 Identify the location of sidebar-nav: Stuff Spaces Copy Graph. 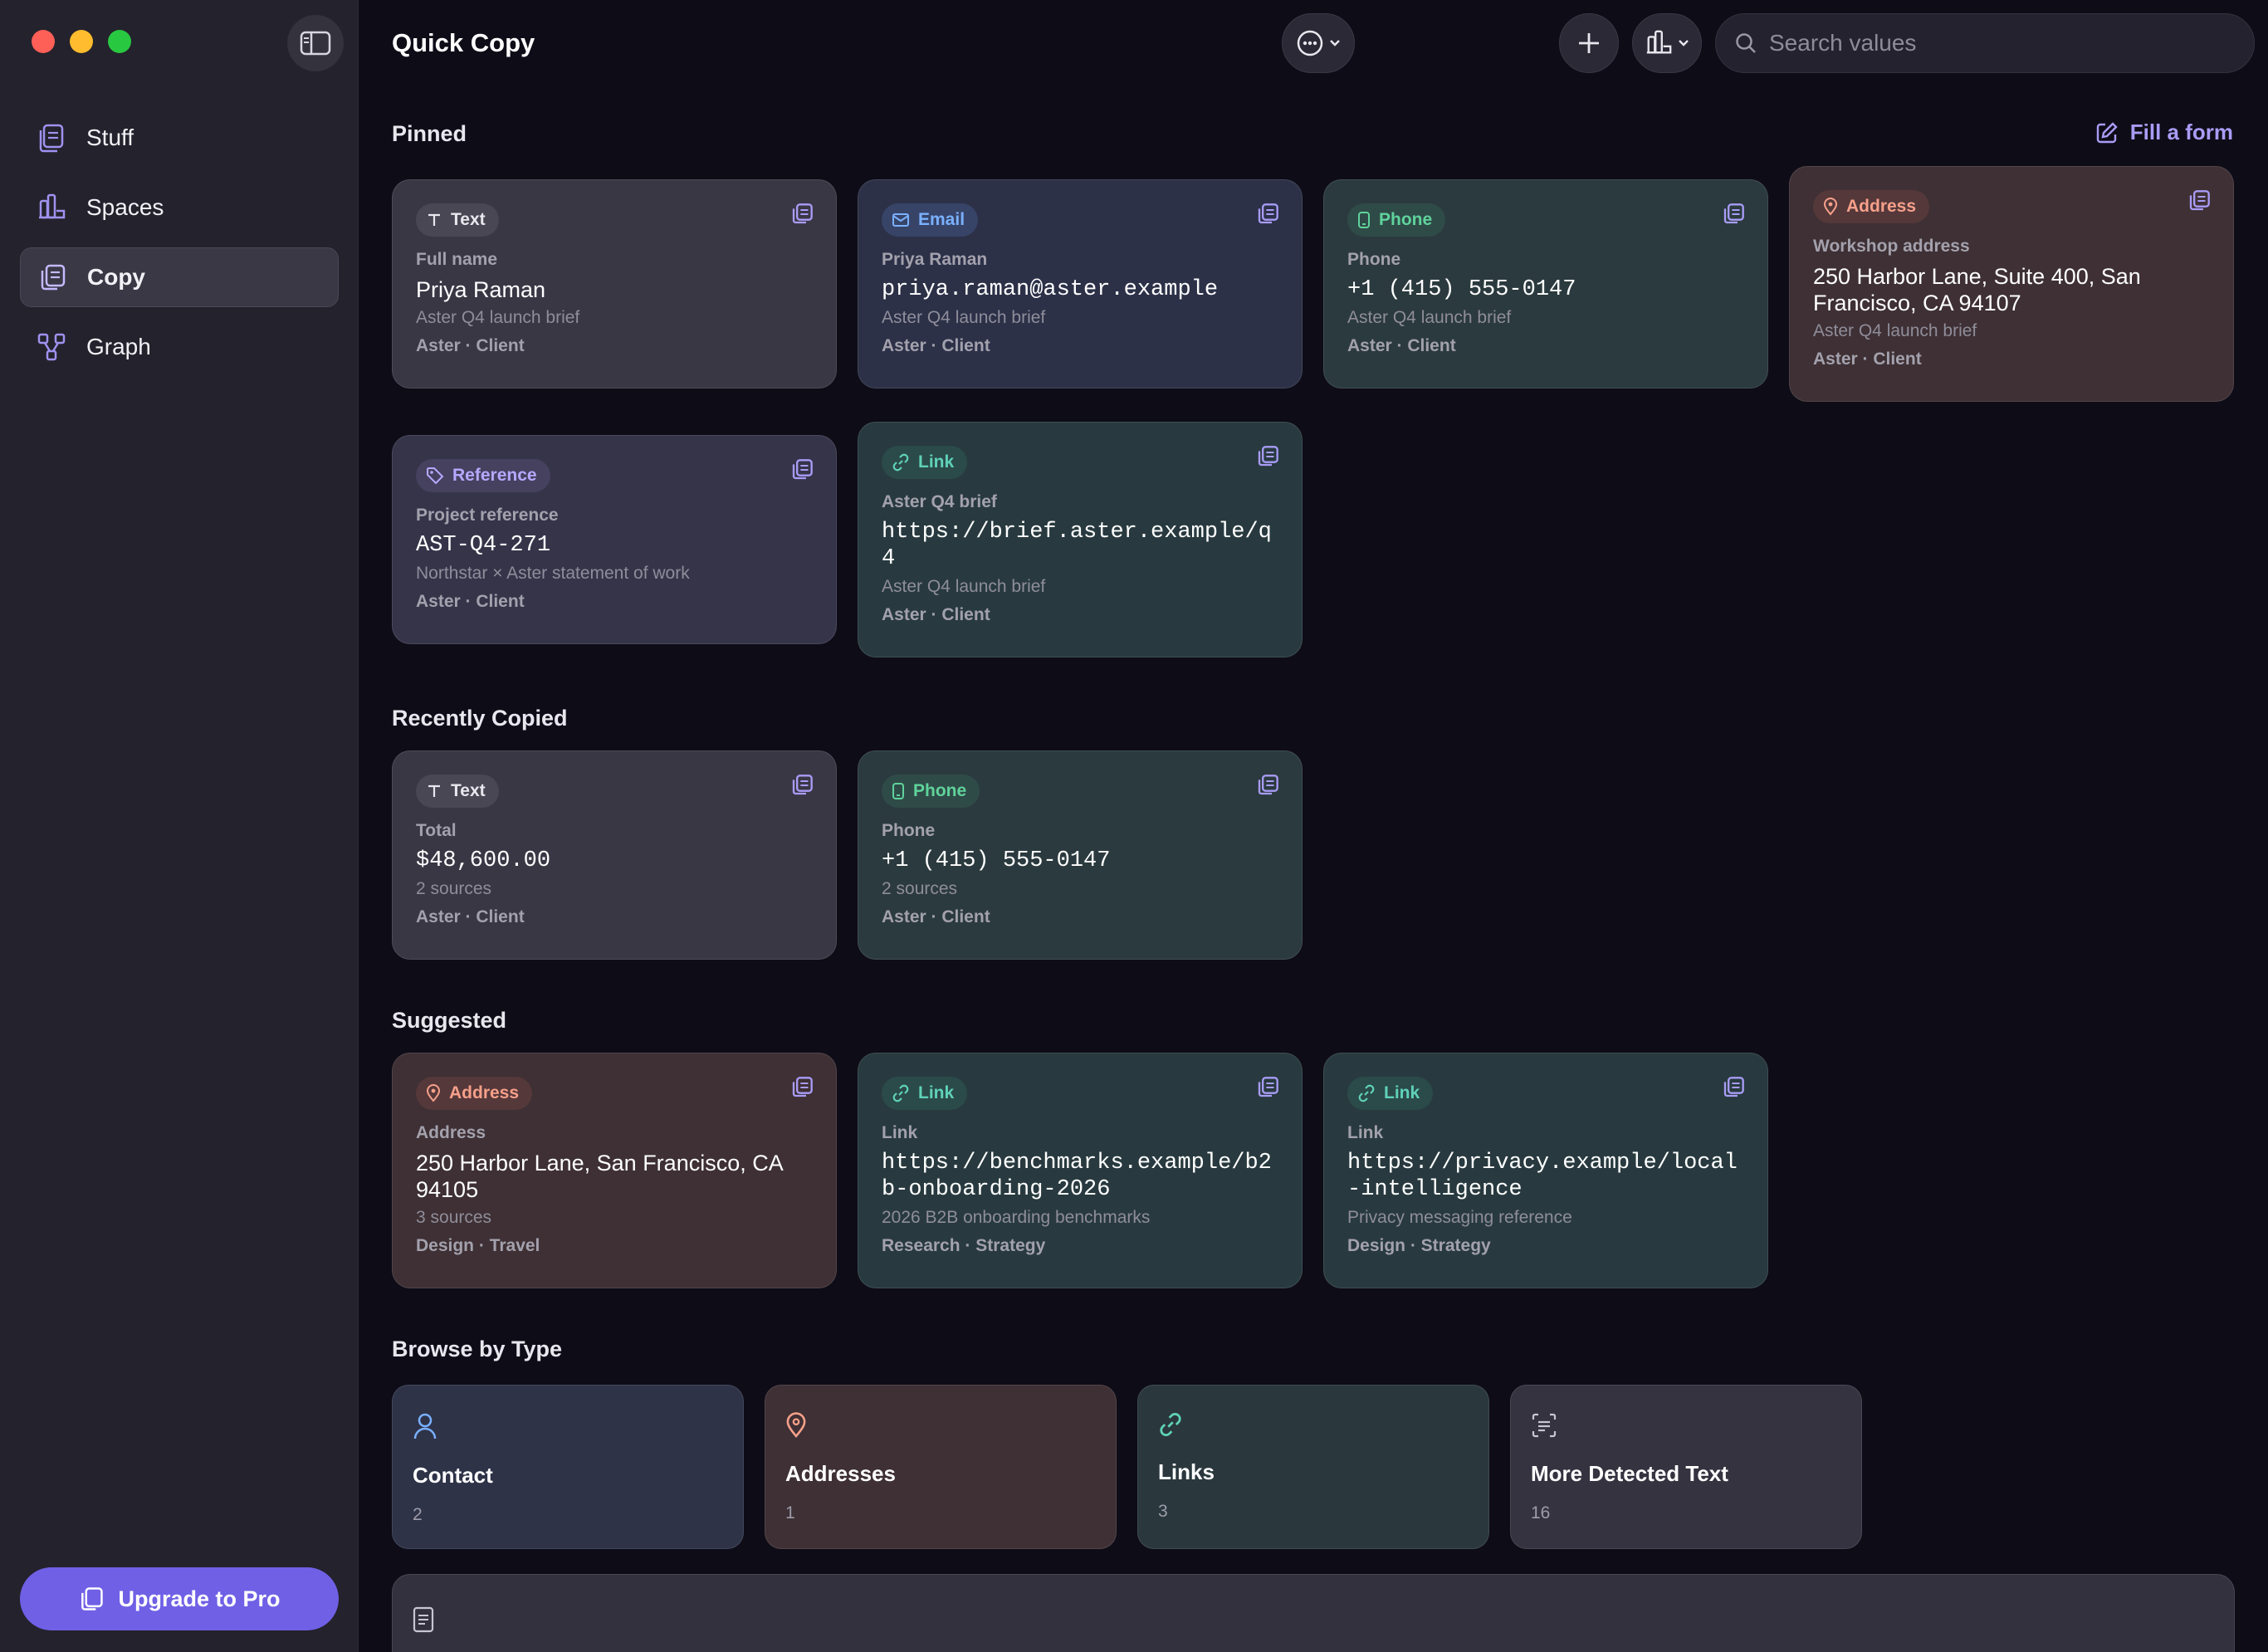
(179, 247).